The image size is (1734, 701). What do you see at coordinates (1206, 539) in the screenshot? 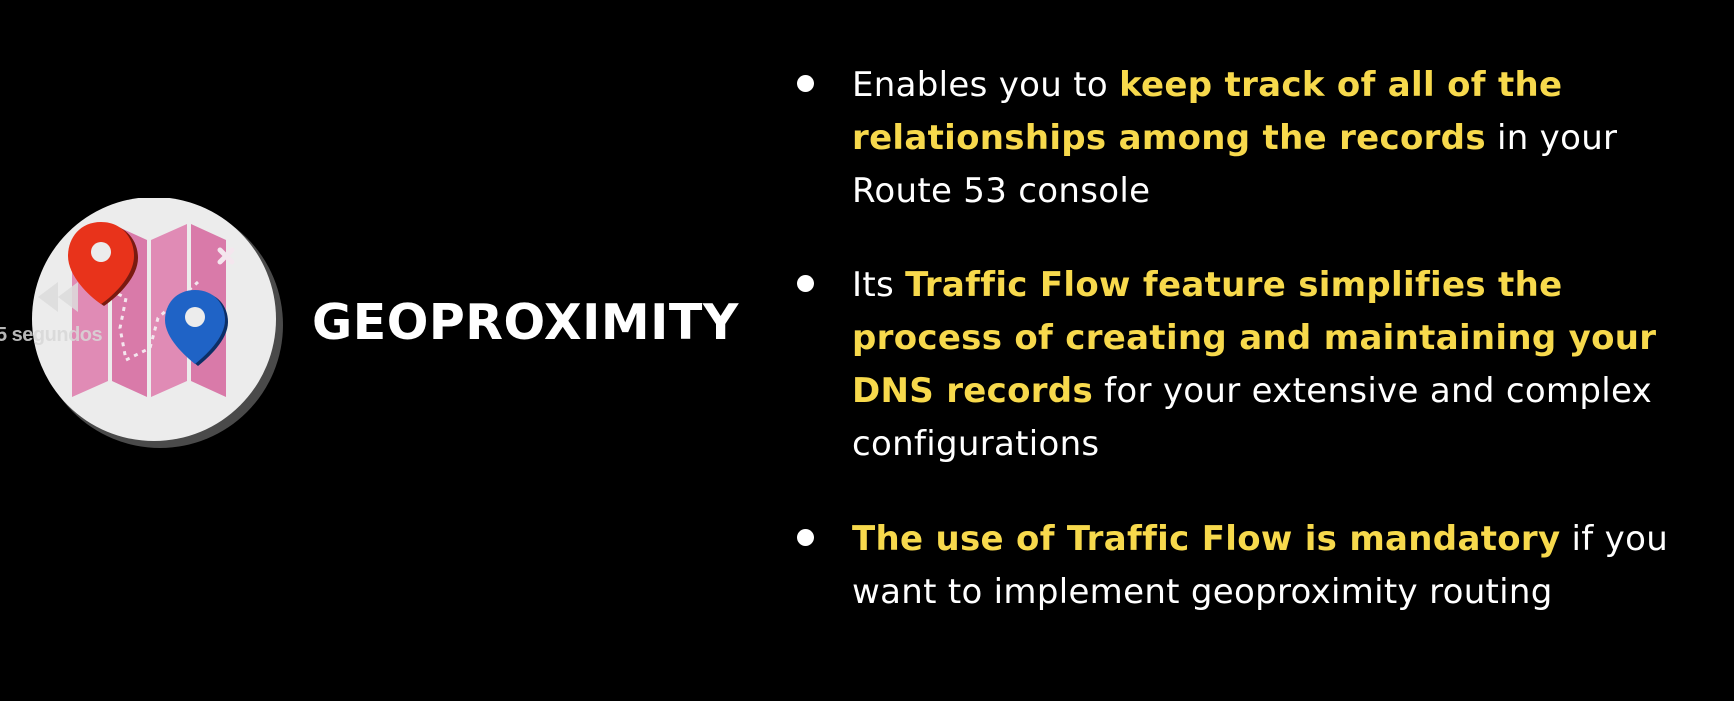
I see `bullet-highlight: The use of Traffic Flow is mandatory` at bounding box center [1206, 539].